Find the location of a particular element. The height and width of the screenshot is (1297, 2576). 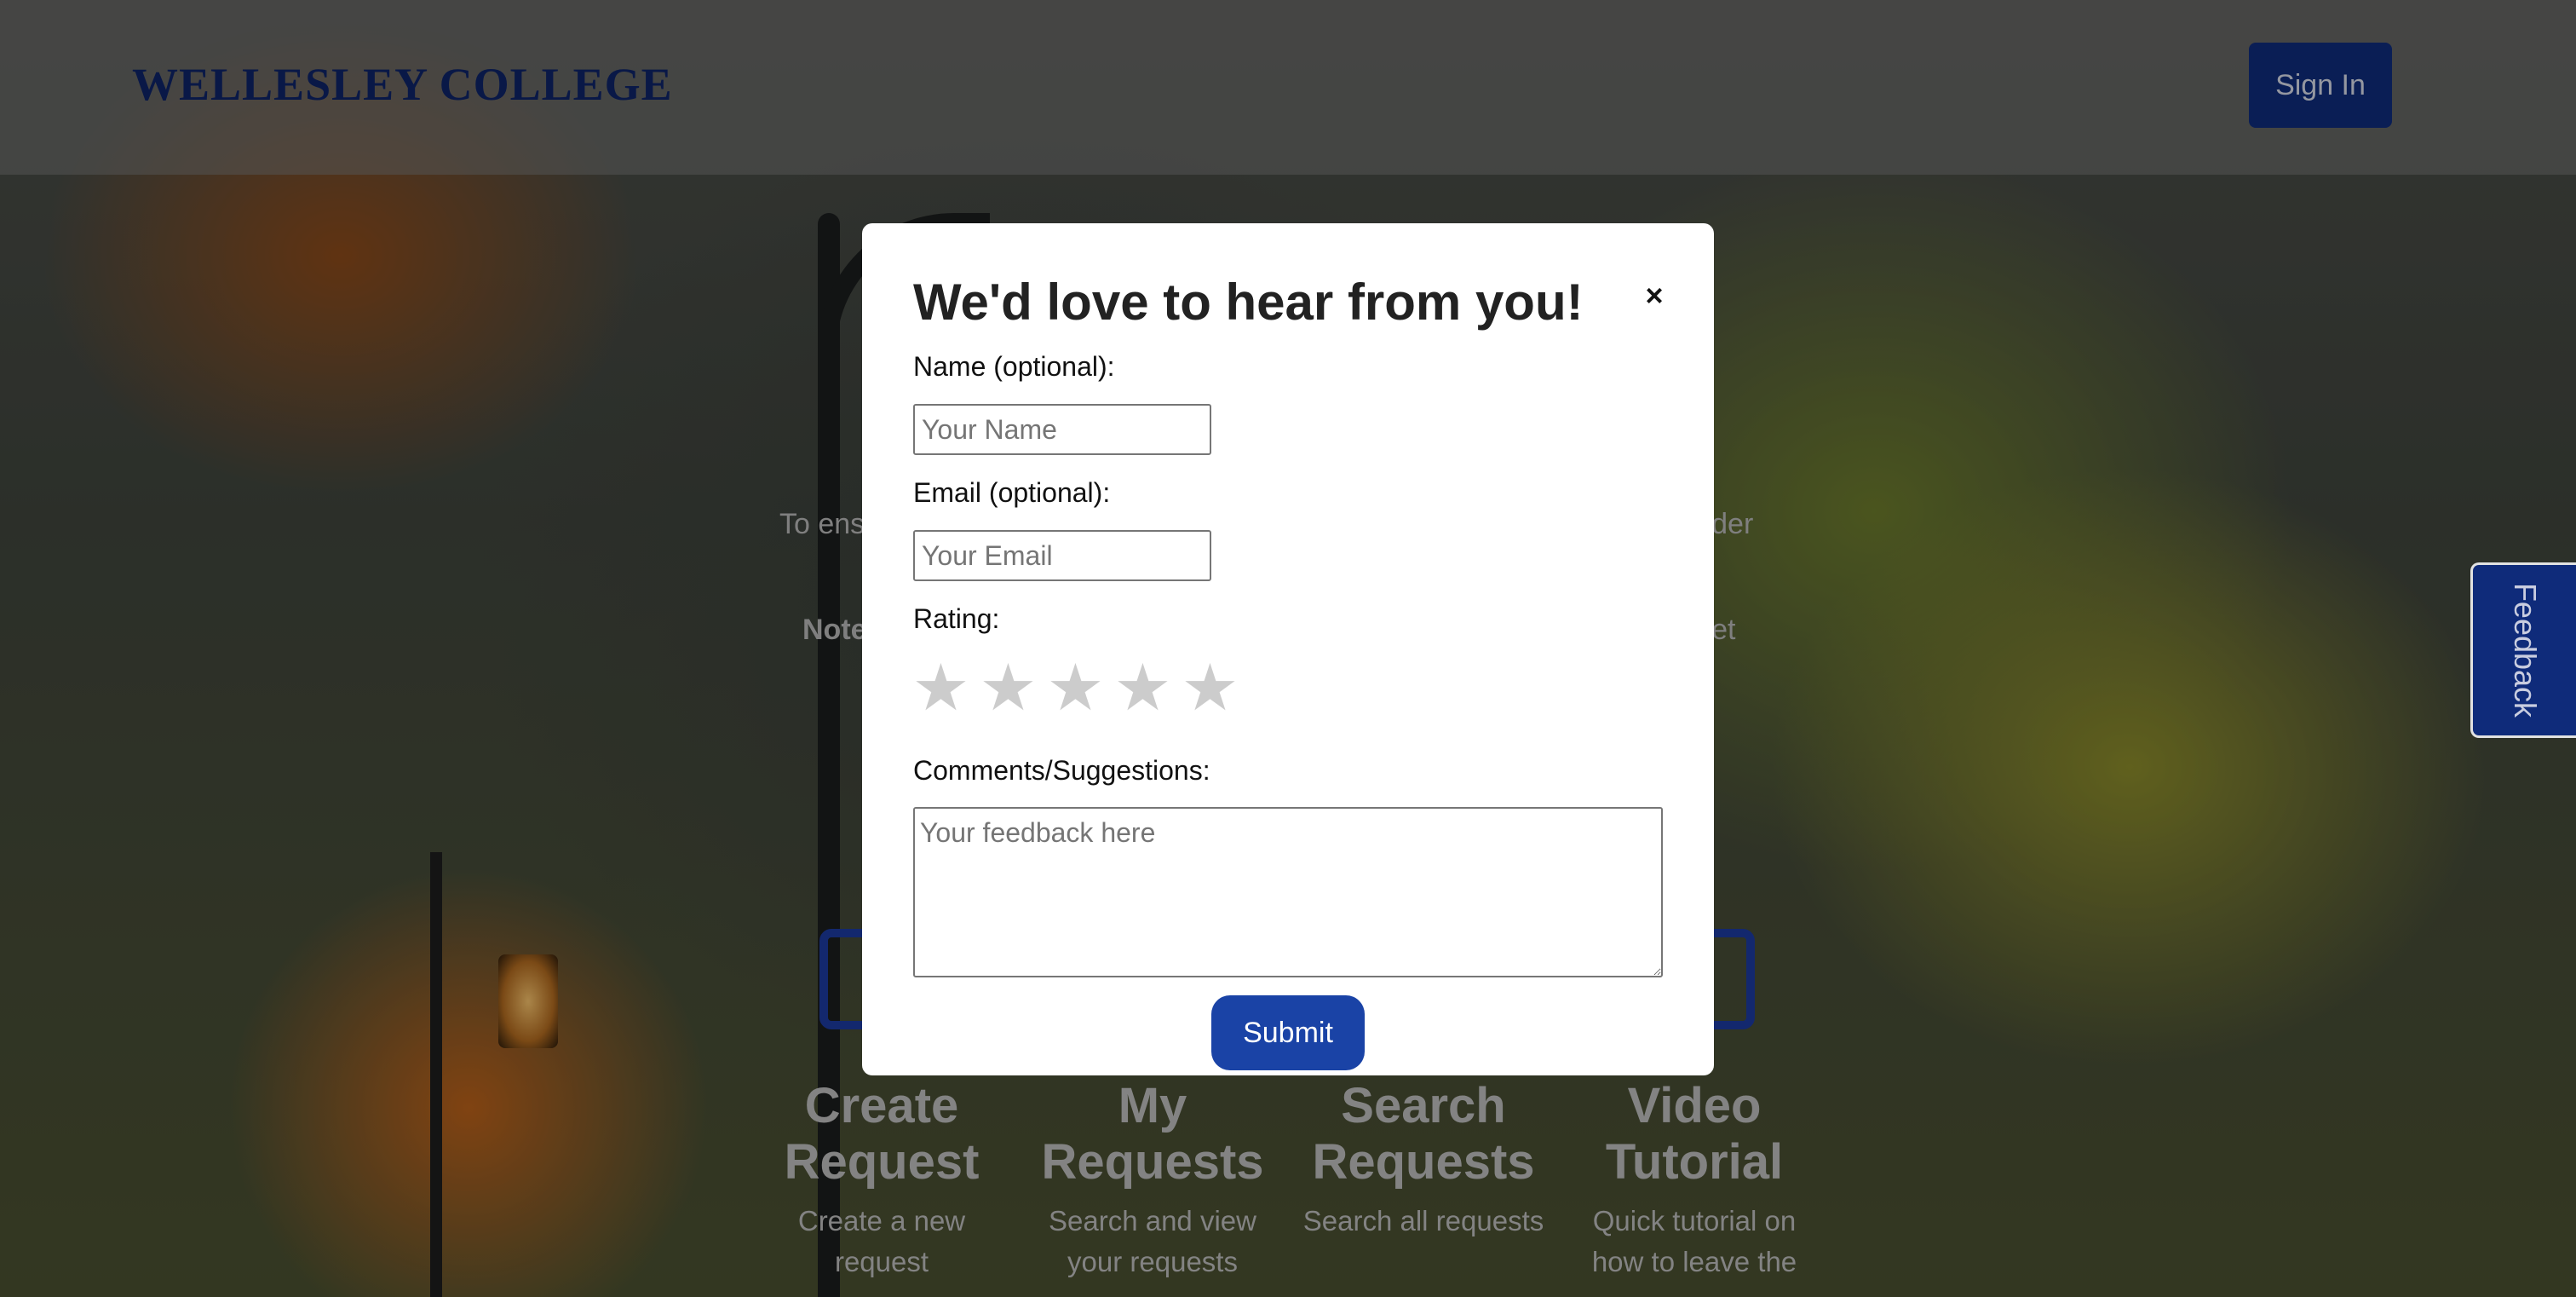

name-input is located at coordinates (1062, 429).